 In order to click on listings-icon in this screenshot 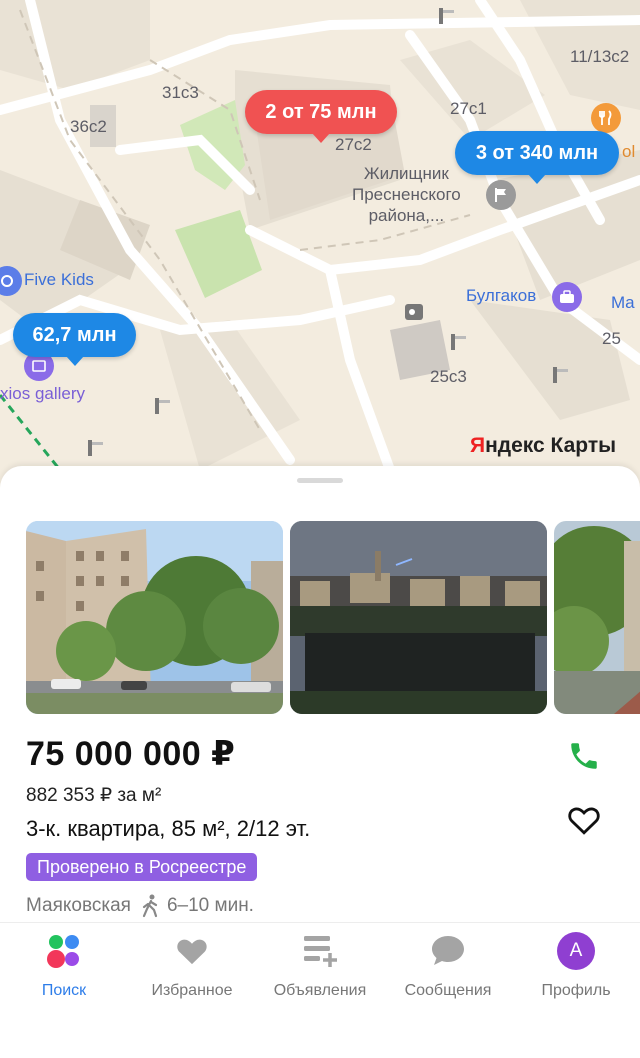, I will do `click(320, 951)`.